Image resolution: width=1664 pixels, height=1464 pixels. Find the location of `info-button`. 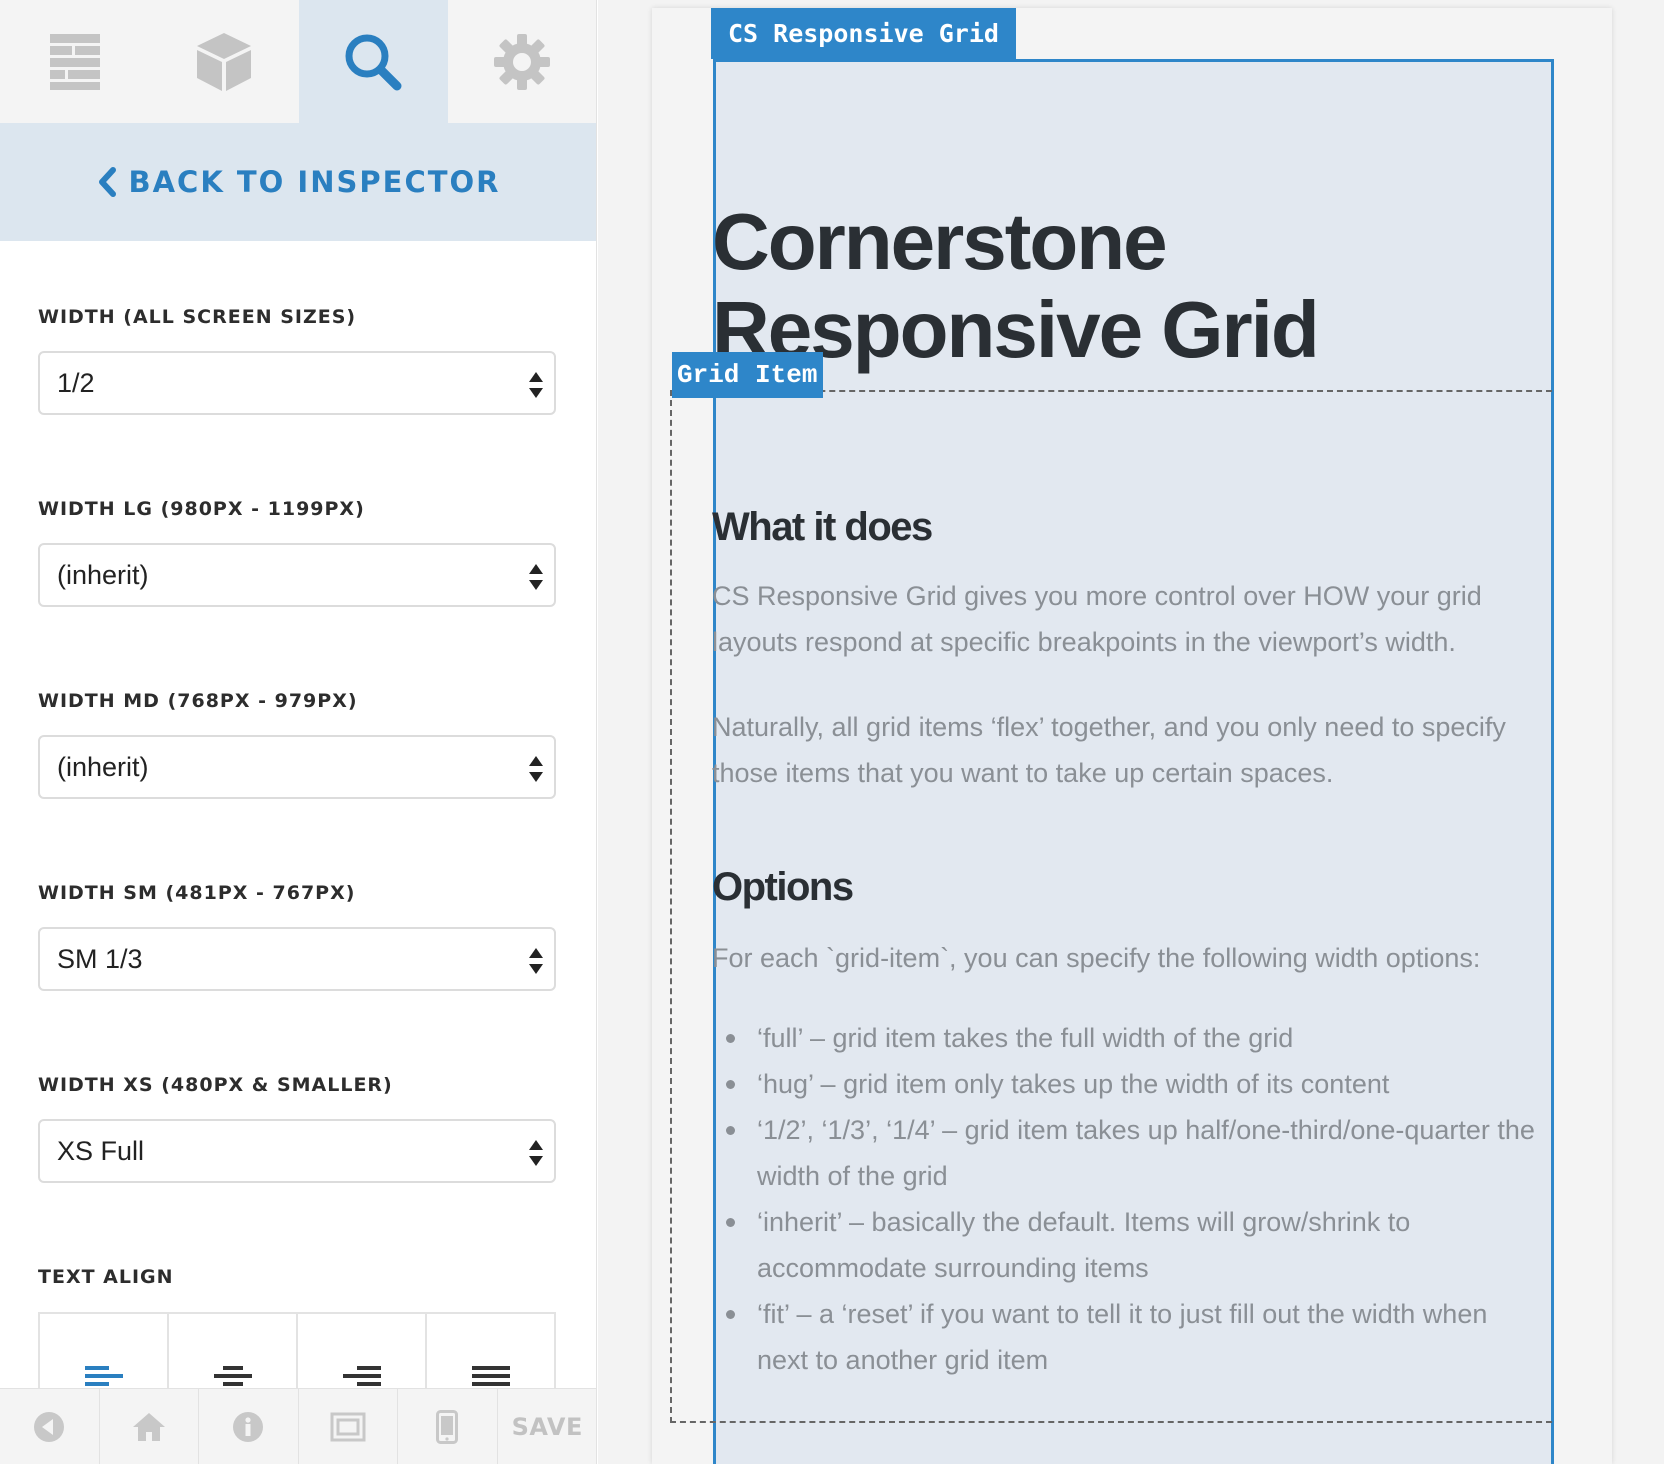

info-button is located at coordinates (249, 1426).